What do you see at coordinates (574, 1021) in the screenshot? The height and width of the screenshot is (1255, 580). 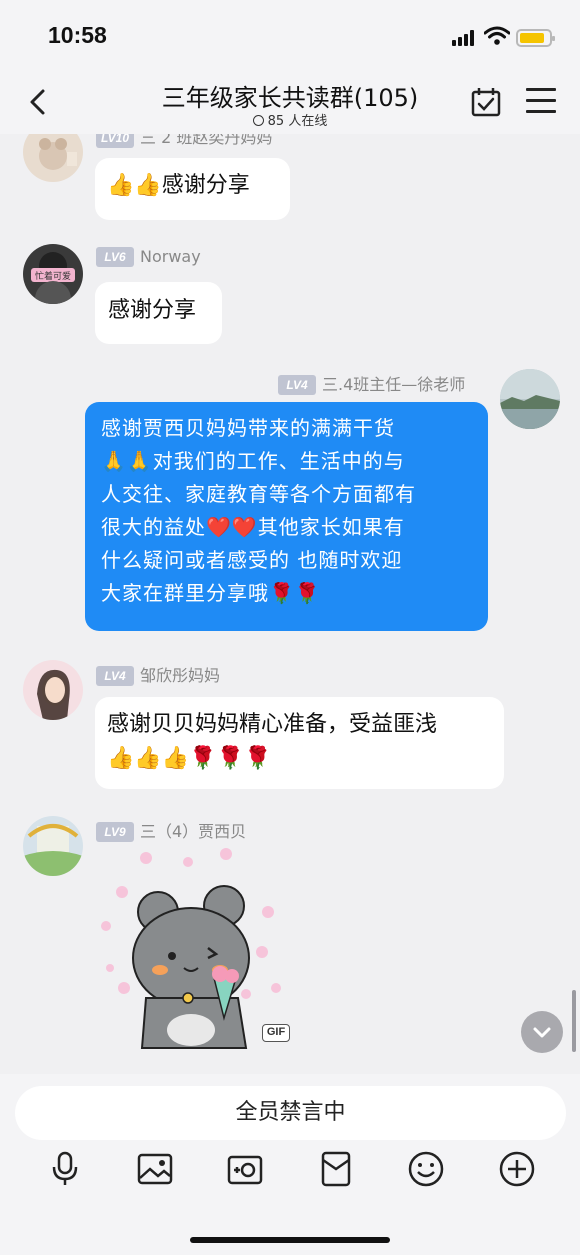 I see `scrollbar` at bounding box center [574, 1021].